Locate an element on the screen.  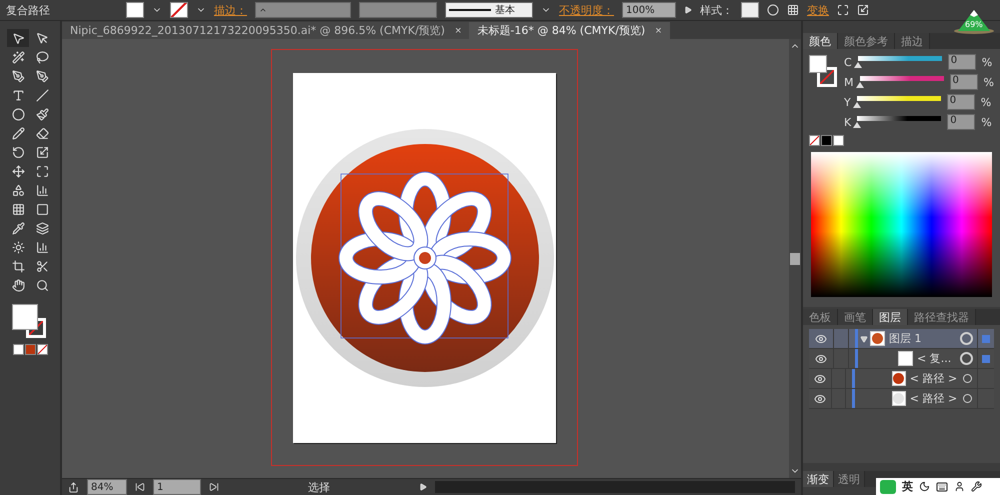
panel-tab: 透明 is located at coordinates (849, 479).